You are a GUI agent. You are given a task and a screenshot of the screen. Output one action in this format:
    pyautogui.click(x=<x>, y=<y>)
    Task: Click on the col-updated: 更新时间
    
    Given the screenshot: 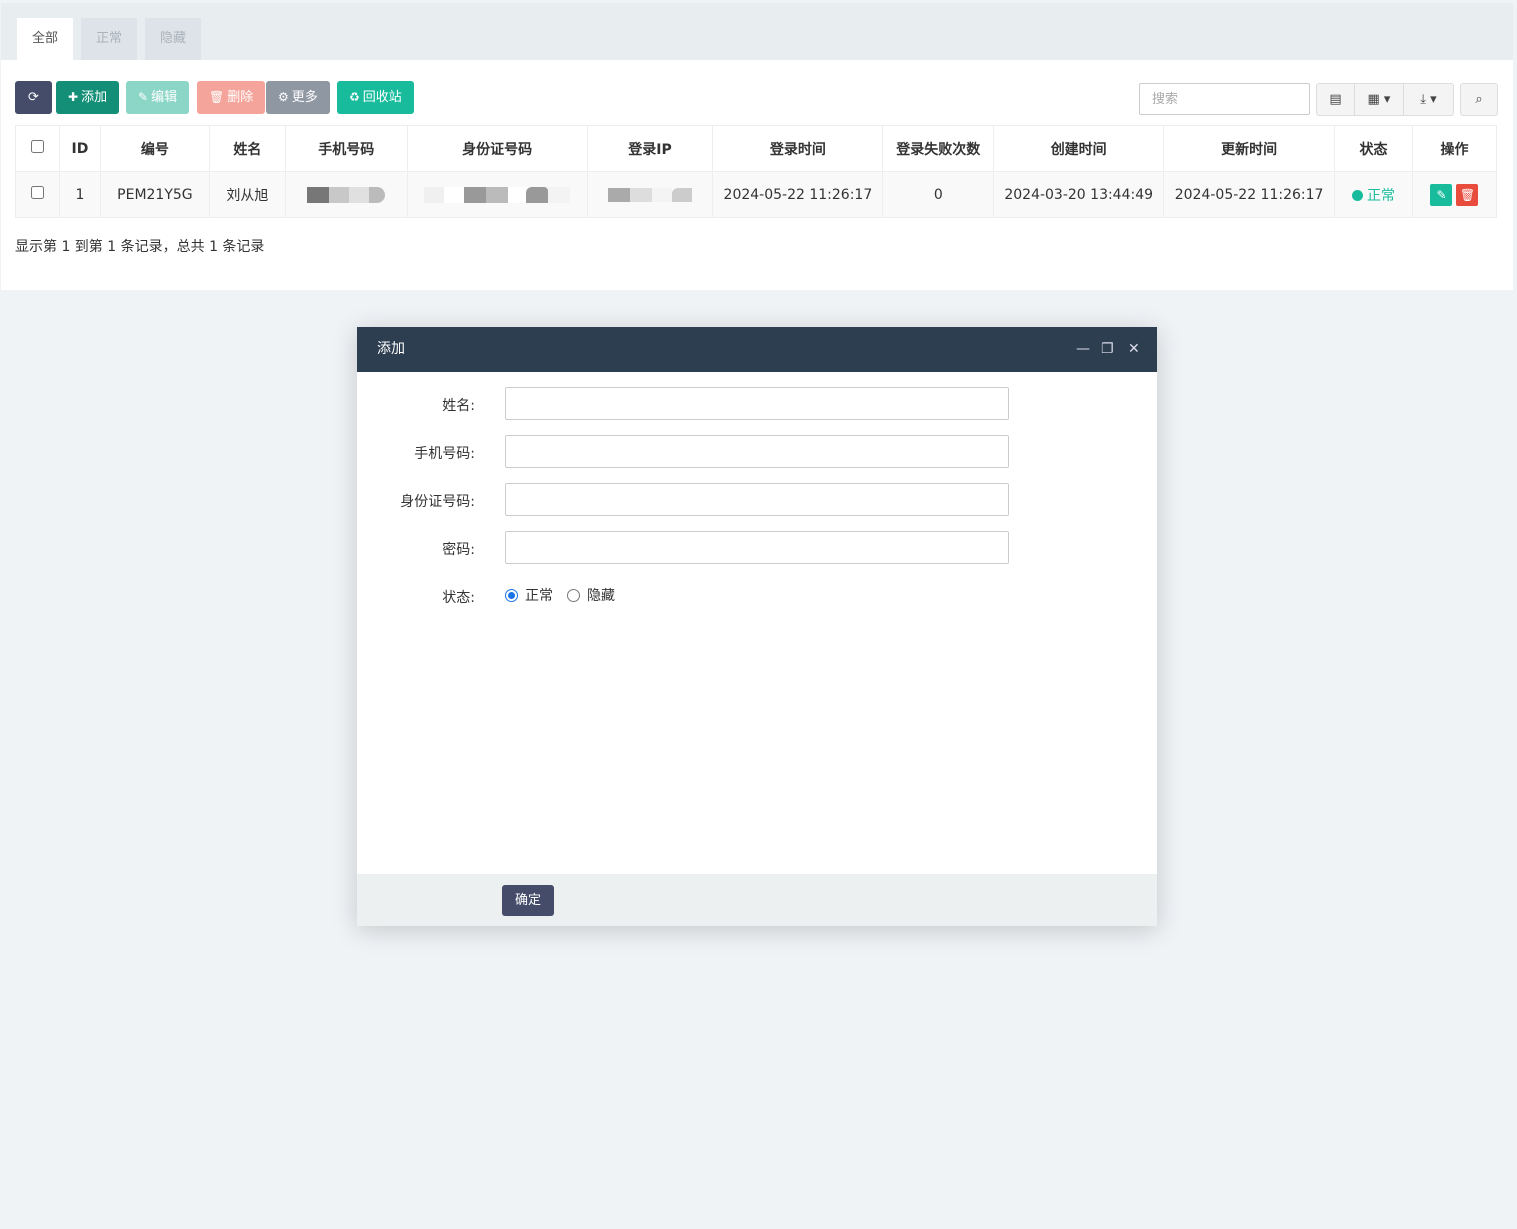 What is the action you would take?
    pyautogui.click(x=1249, y=148)
    